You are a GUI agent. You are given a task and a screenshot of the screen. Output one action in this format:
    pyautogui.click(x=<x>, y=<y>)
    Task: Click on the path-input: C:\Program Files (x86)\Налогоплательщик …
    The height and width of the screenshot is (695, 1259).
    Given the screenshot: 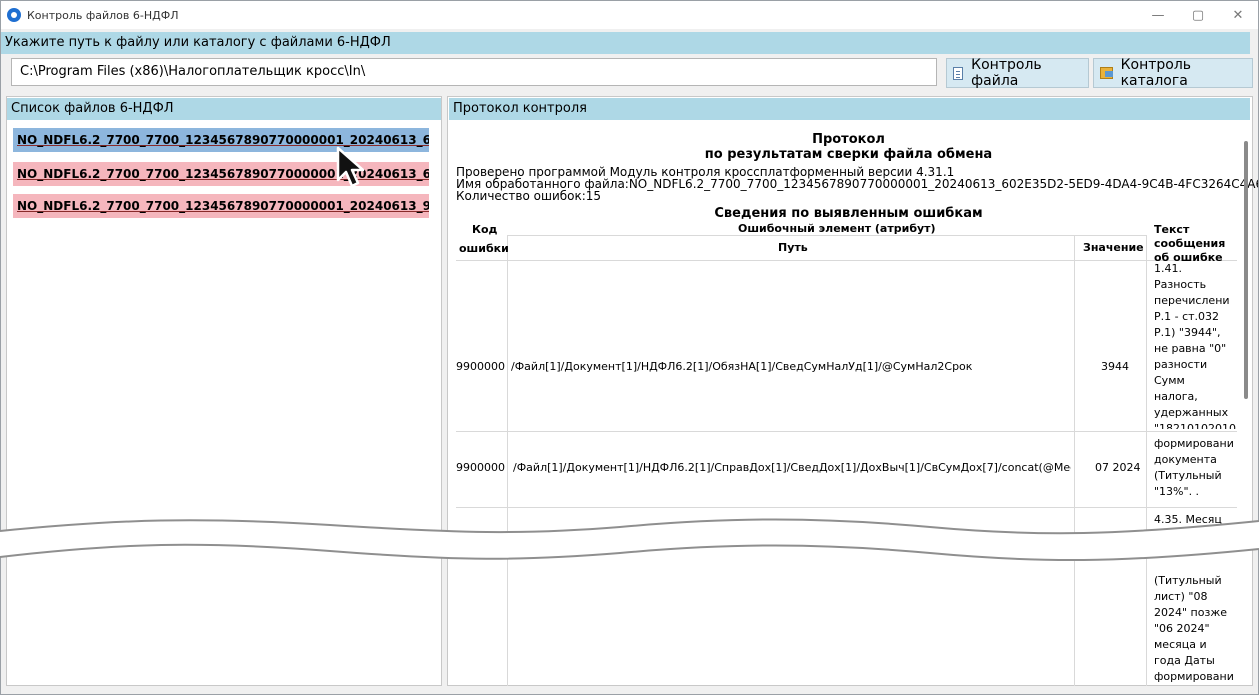 What is the action you would take?
    pyautogui.click(x=474, y=72)
    